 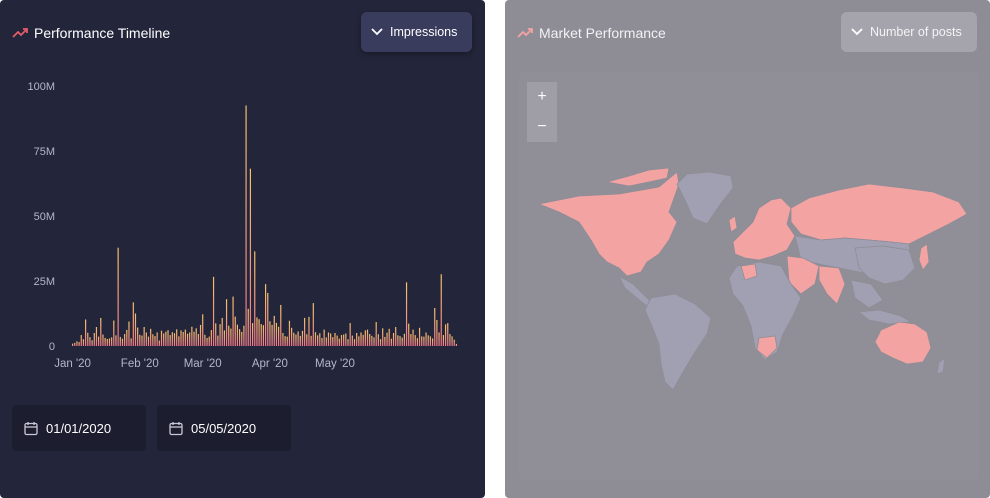 What do you see at coordinates (224, 428) in the screenshot?
I see `end-date-picker: 05/05/2020` at bounding box center [224, 428].